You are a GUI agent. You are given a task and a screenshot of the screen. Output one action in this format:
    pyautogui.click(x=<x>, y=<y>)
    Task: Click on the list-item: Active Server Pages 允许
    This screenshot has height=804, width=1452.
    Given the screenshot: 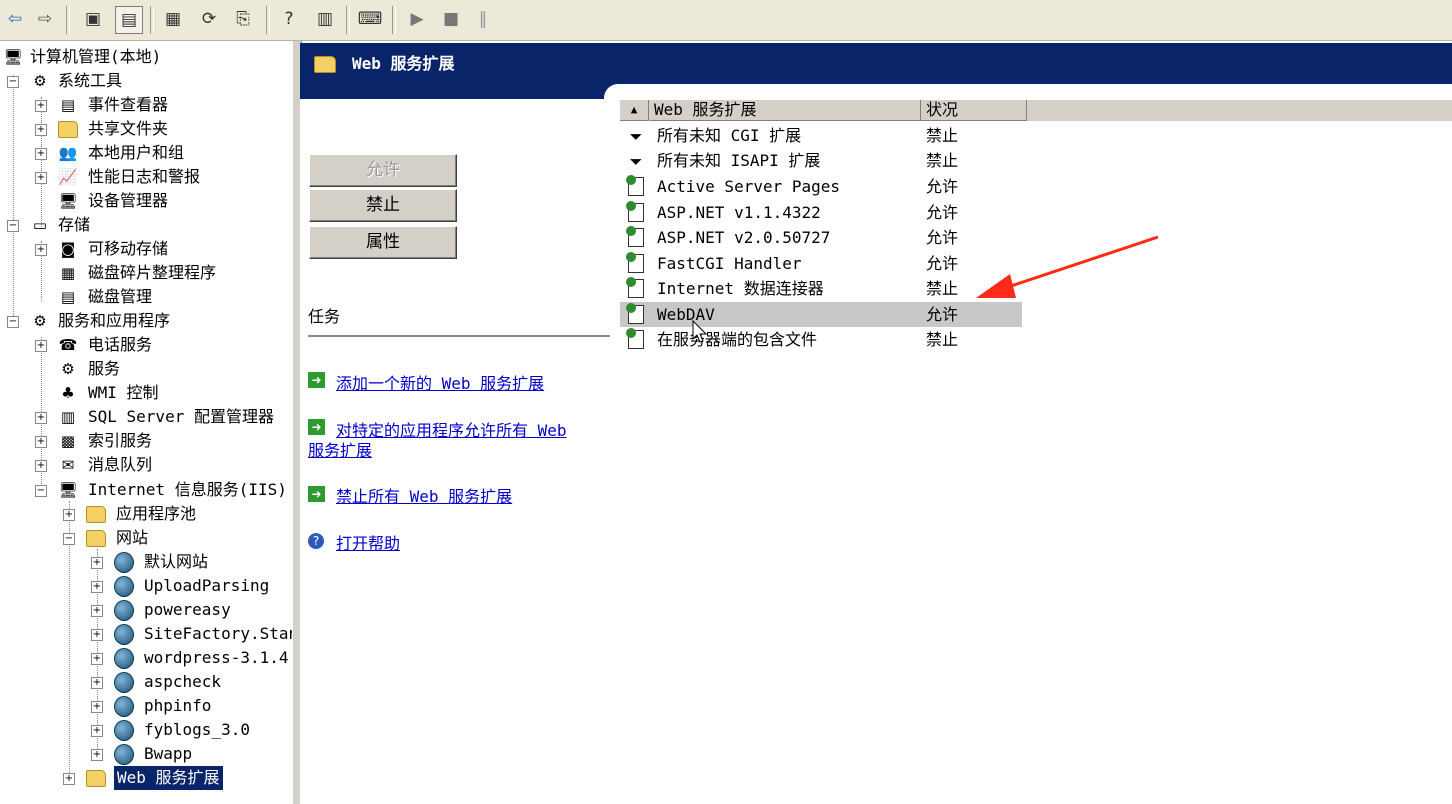 What is the action you would take?
    pyautogui.click(x=821, y=186)
    